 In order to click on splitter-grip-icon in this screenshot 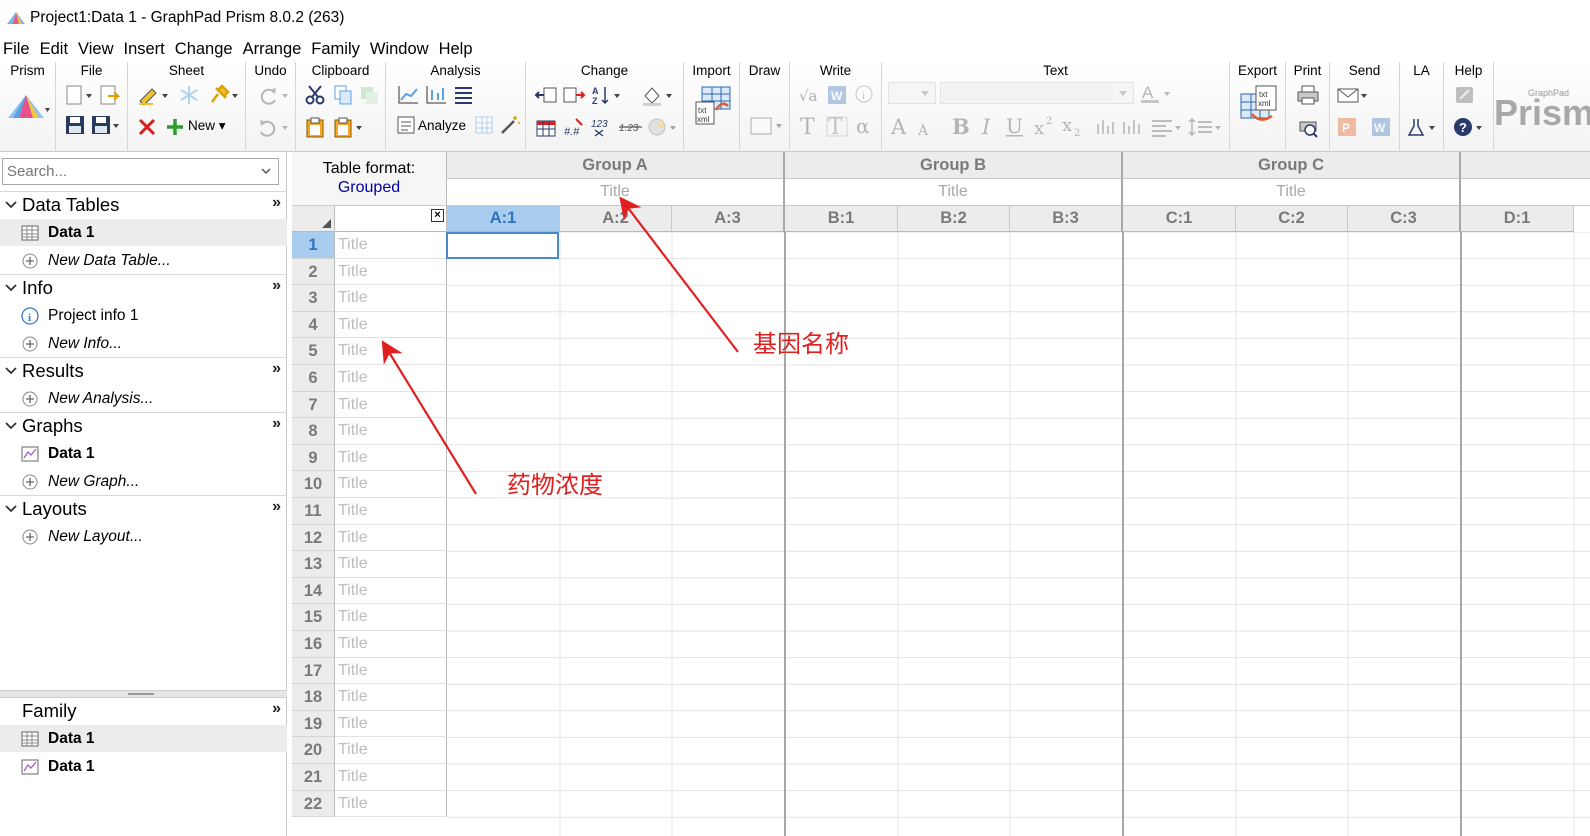, I will do `click(141, 694)`.